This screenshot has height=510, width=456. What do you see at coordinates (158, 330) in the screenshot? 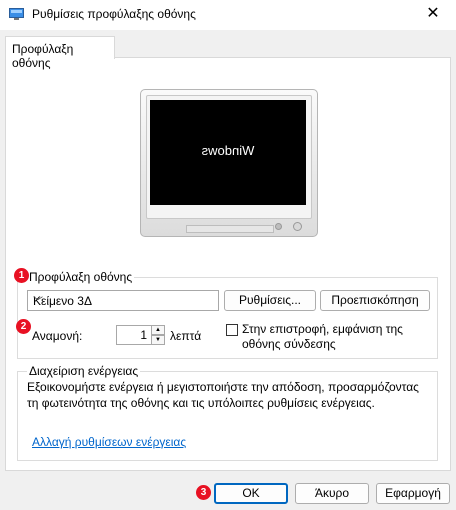
I see `spin-up-button: ▲` at bounding box center [158, 330].